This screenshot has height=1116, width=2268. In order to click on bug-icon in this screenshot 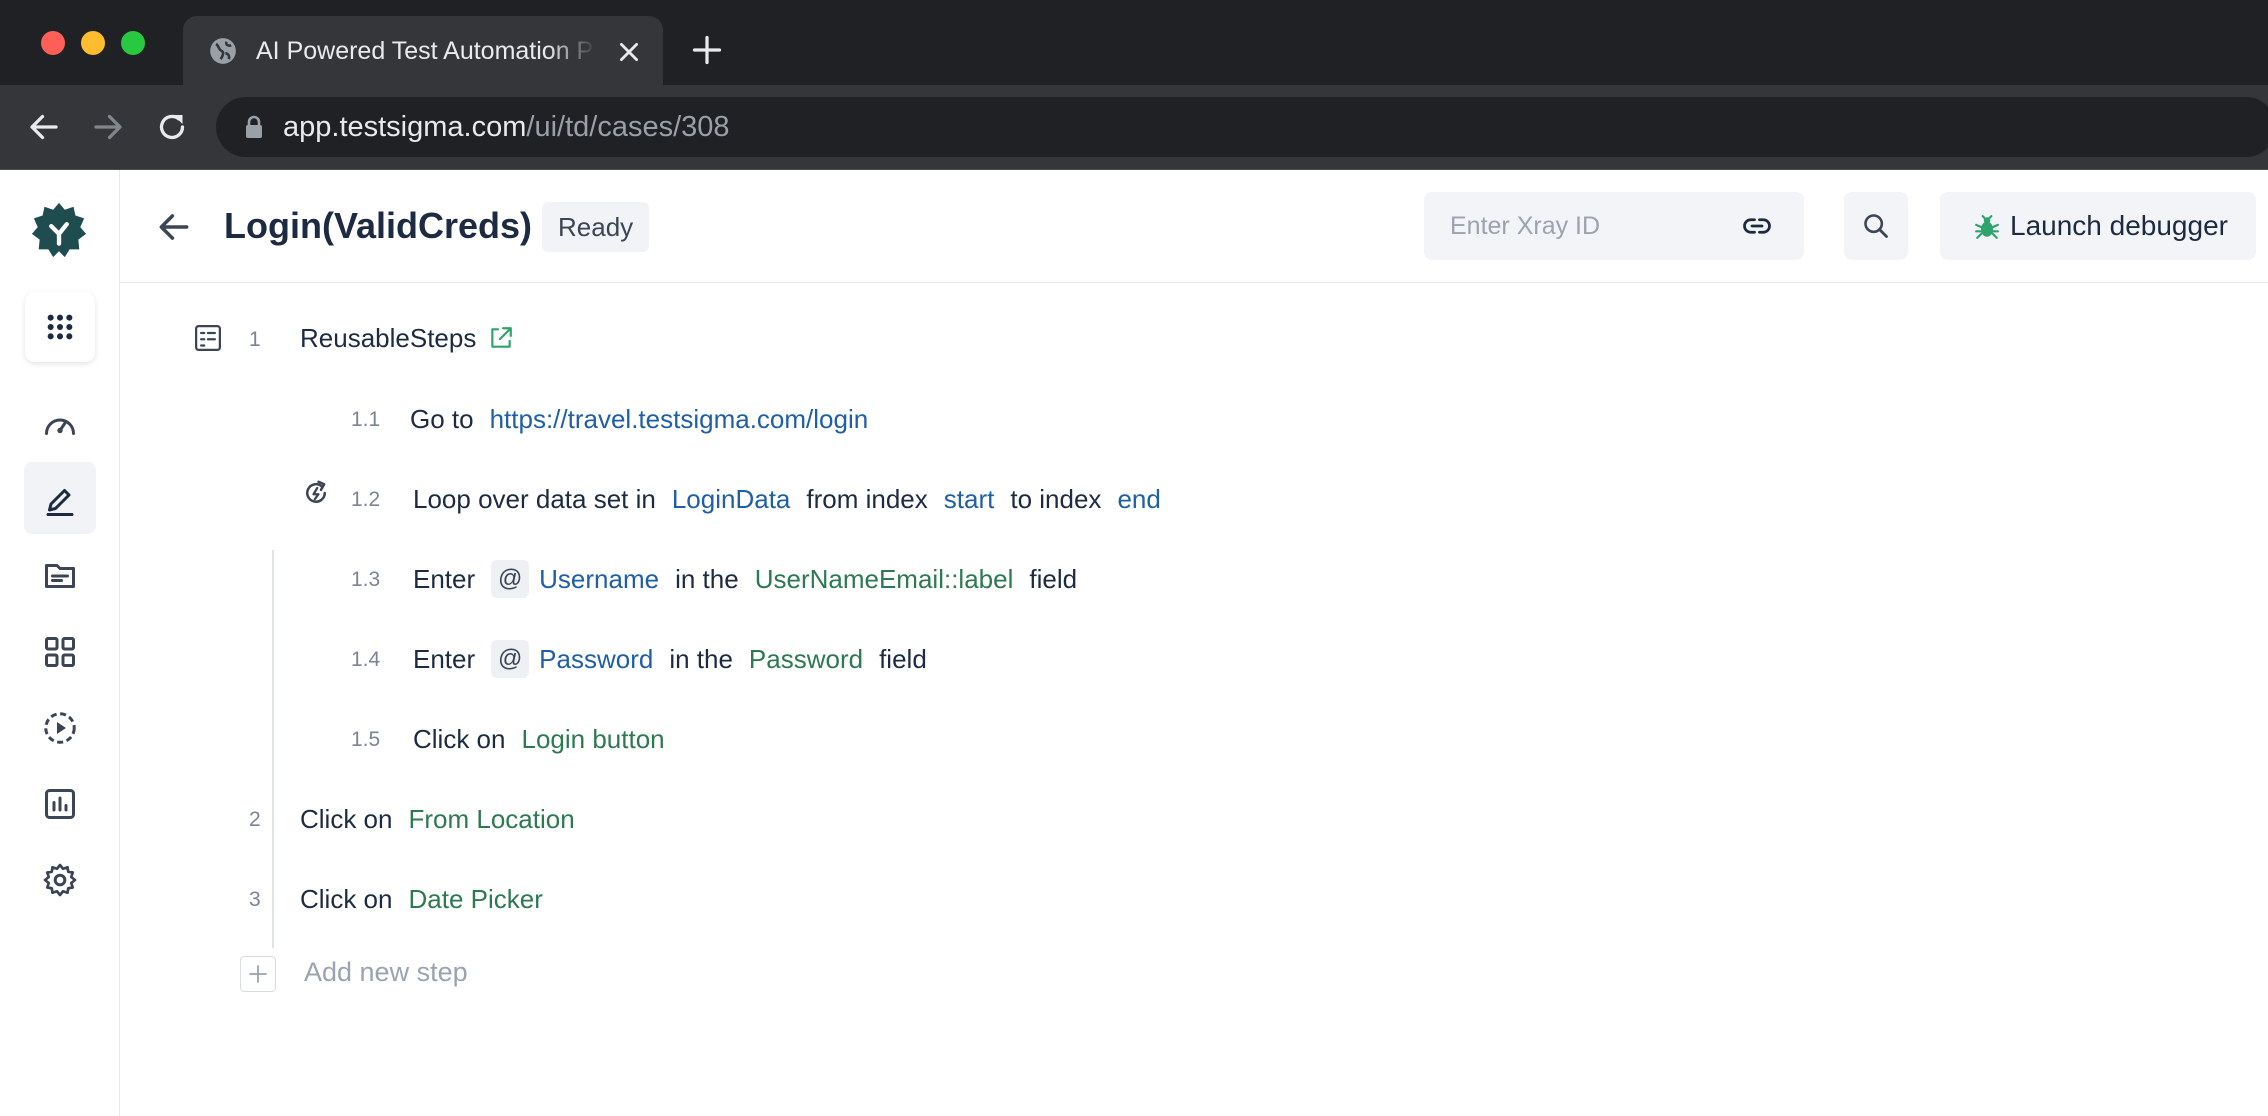, I will do `click(1987, 227)`.